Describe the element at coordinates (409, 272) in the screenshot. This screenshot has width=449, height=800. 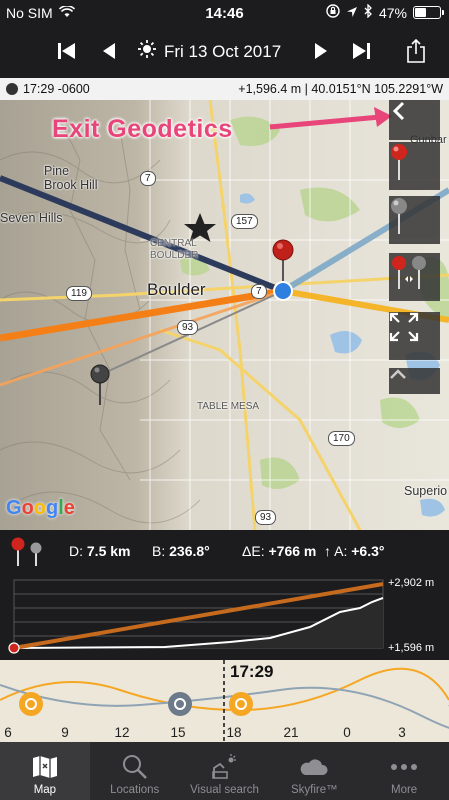
I see `swap-pins-icon` at that location.